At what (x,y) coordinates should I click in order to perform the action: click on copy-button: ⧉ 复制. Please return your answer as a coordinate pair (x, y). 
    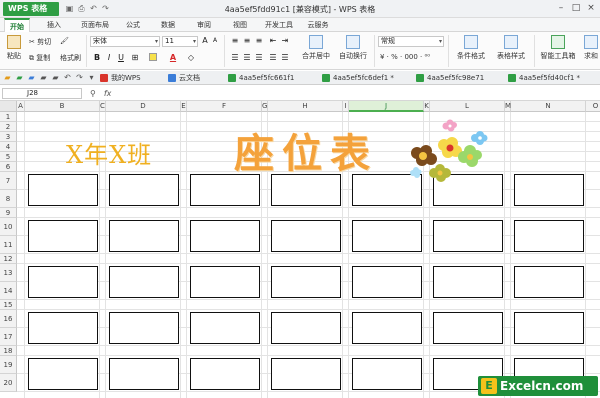
    Looking at the image, I should click on (39, 58).